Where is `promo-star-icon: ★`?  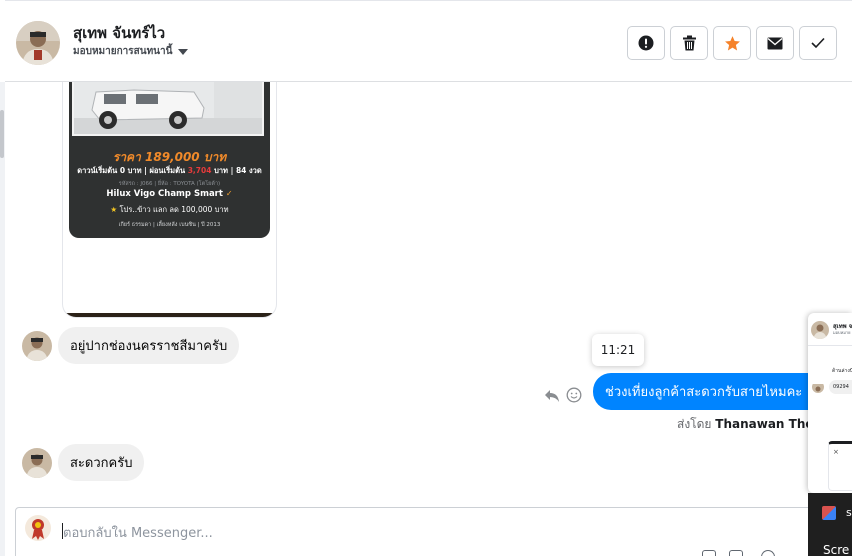 promo-star-icon: ★ is located at coordinates (114, 209).